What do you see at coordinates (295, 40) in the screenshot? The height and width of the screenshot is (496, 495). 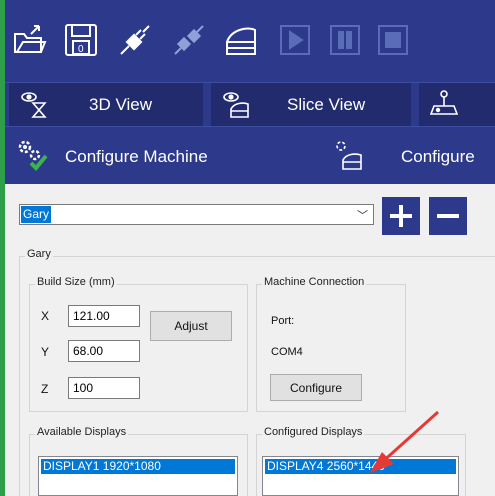 I see `play-icon` at bounding box center [295, 40].